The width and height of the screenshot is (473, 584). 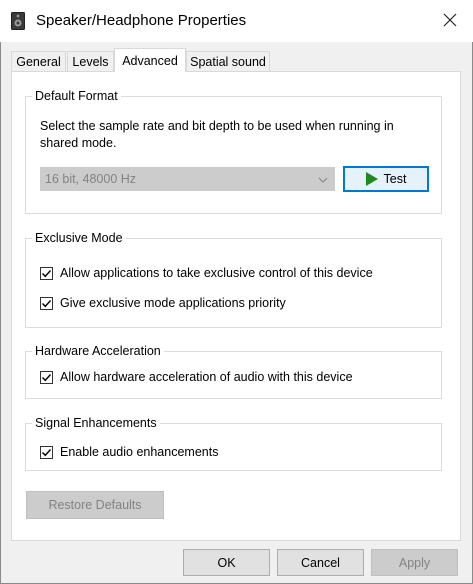 I want to click on signal-enhancements-legend: Signal Enhancements, so click(x=96, y=423).